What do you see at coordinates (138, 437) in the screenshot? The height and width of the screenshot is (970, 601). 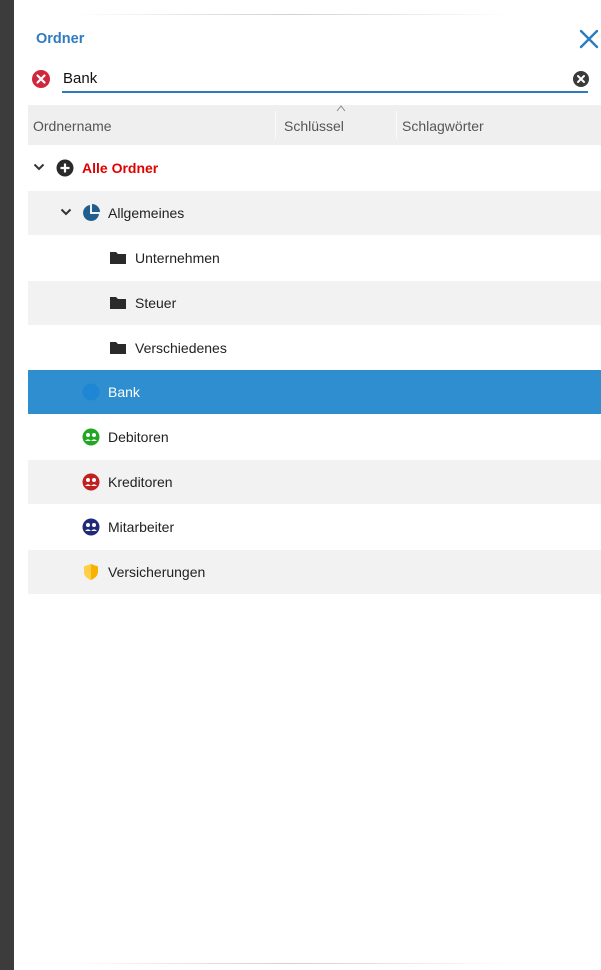 I see `tree-row-label: Debitoren` at bounding box center [138, 437].